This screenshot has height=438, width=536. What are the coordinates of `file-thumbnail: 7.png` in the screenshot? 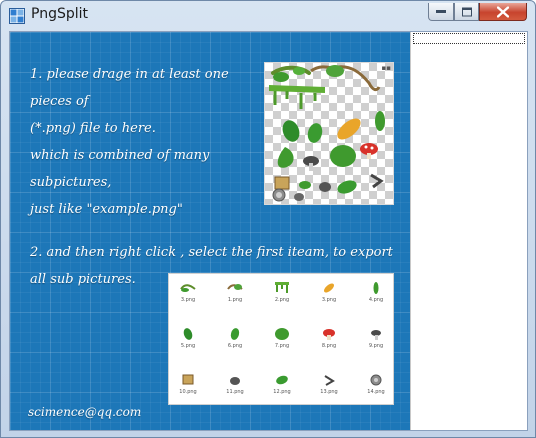 It's located at (282, 339).